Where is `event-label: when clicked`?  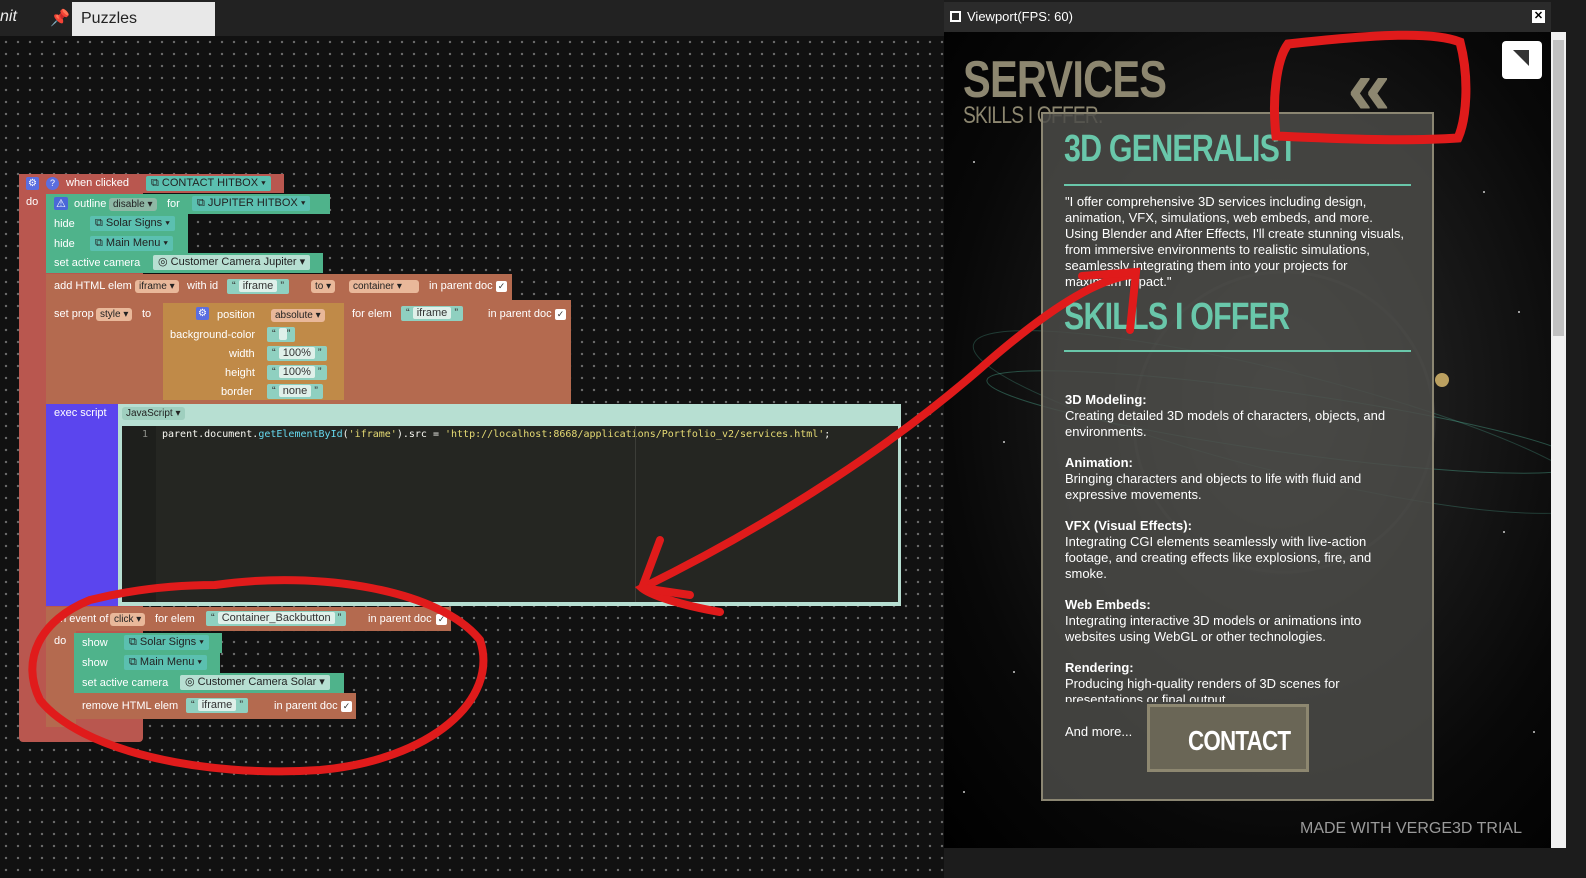 event-label: when clicked is located at coordinates (97, 183).